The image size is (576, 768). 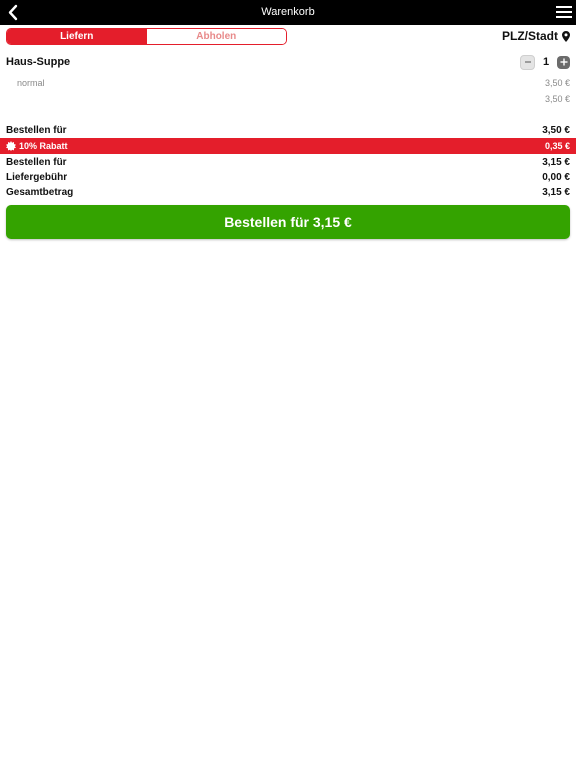 What do you see at coordinates (557, 98) in the screenshot?
I see `item-total-price: 3,50 €` at bounding box center [557, 98].